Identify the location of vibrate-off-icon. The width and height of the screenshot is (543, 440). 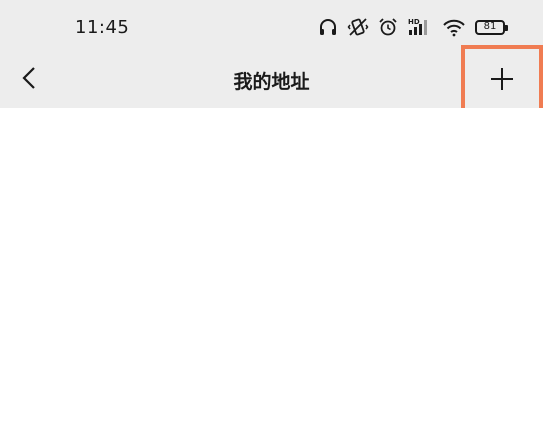
(358, 27).